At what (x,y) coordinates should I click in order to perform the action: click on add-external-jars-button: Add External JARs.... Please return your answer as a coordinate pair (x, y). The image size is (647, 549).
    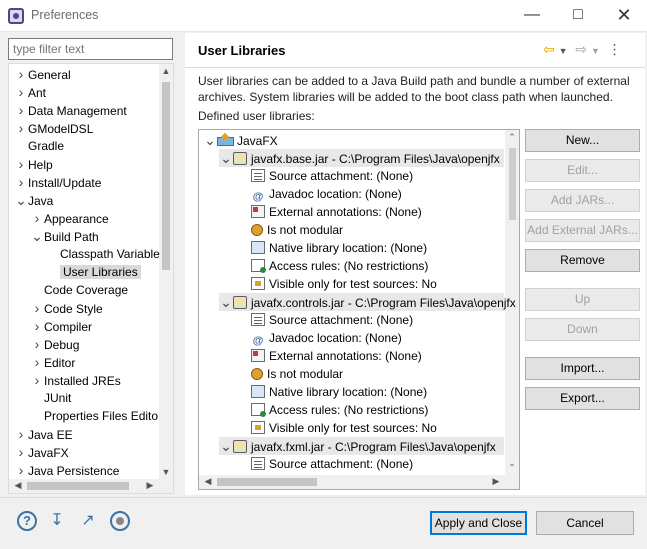
    Looking at the image, I should click on (582, 230).